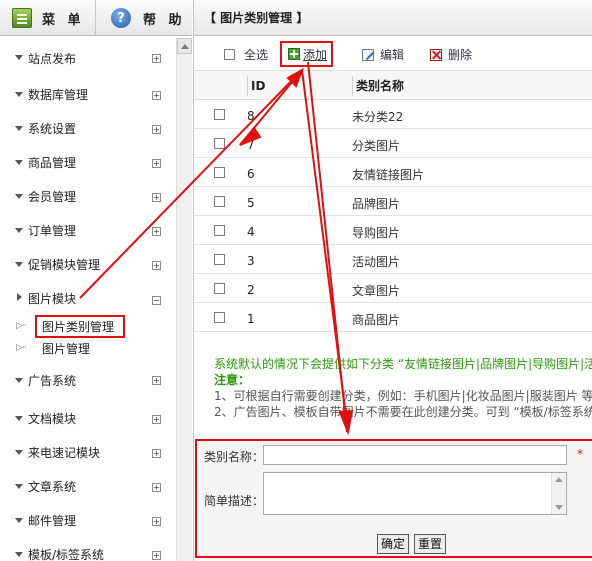 This screenshot has height=561, width=592. Describe the element at coordinates (88, 418) in the screenshot. I see `sidebar-item-documents: 文档模块 +` at that location.